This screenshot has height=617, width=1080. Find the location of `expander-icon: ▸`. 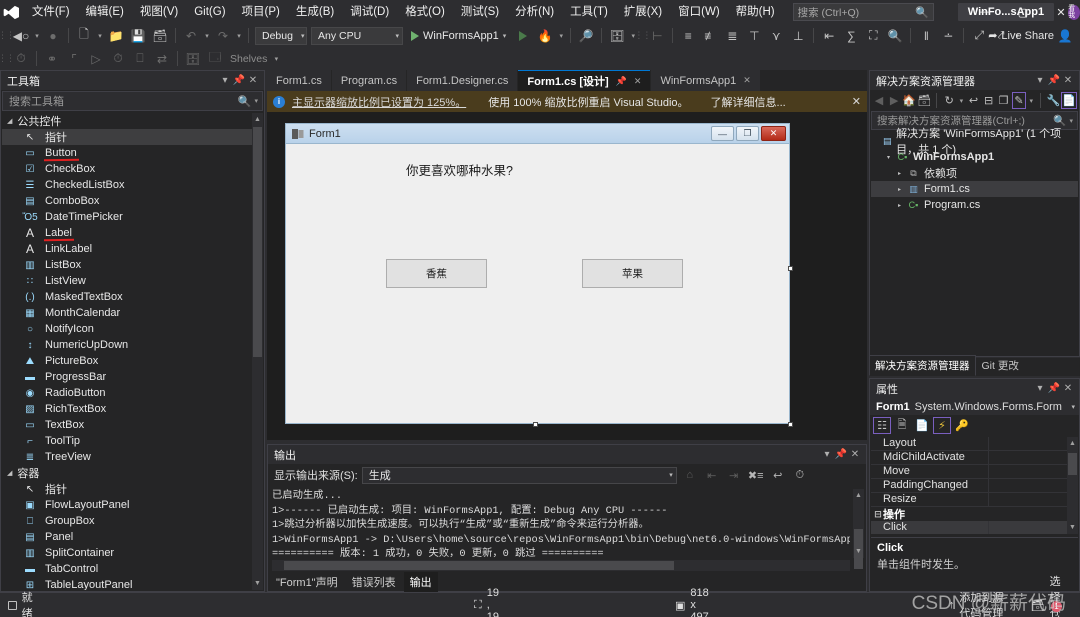

expander-icon: ▸ is located at coordinates (899, 189).